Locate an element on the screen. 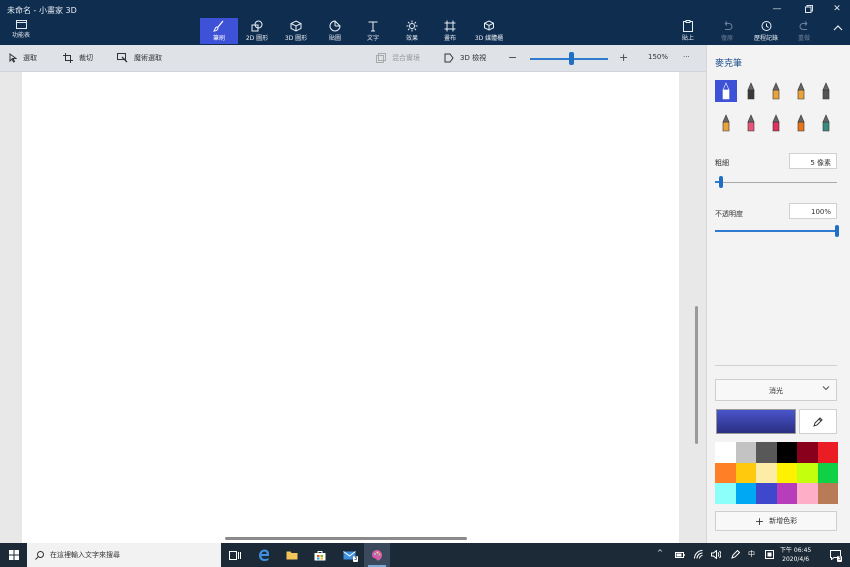  tab-canvas: 畫布 is located at coordinates (450, 31).